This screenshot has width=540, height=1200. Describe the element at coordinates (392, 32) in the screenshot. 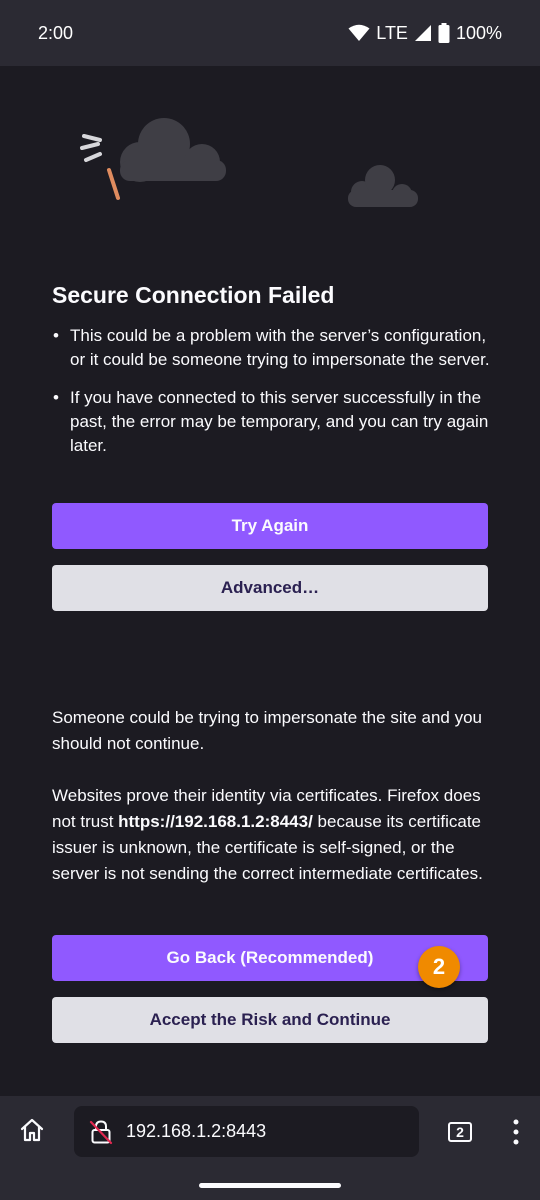

I see `network-type: LTE` at that location.